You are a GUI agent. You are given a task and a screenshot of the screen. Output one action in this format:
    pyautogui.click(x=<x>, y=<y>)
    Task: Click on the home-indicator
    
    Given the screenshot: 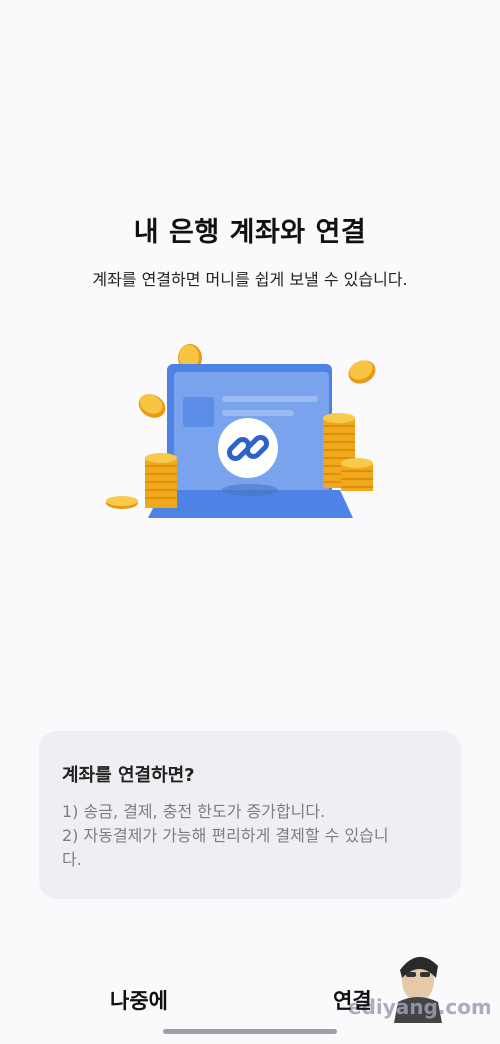 What is the action you would take?
    pyautogui.click(x=250, y=1031)
    